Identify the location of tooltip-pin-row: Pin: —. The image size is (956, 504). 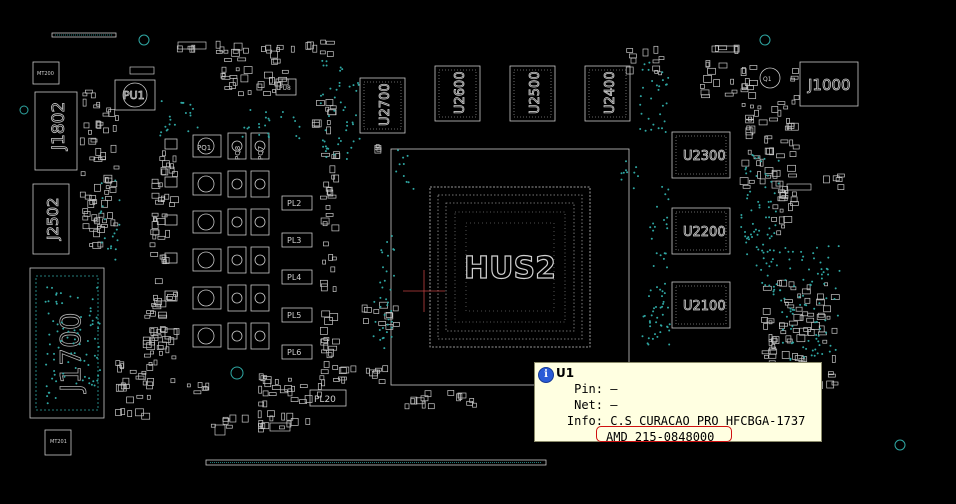
(579, 389).